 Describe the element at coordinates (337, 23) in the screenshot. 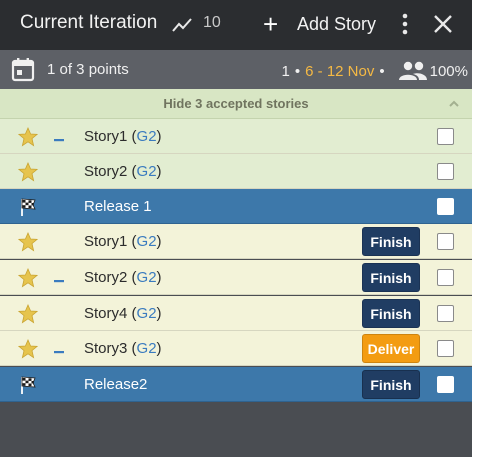

I see `add-story-label: Add Story` at that location.